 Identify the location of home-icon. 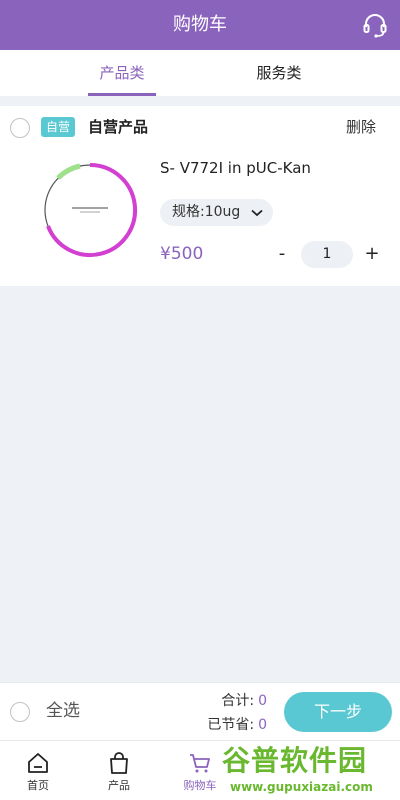
(38, 763).